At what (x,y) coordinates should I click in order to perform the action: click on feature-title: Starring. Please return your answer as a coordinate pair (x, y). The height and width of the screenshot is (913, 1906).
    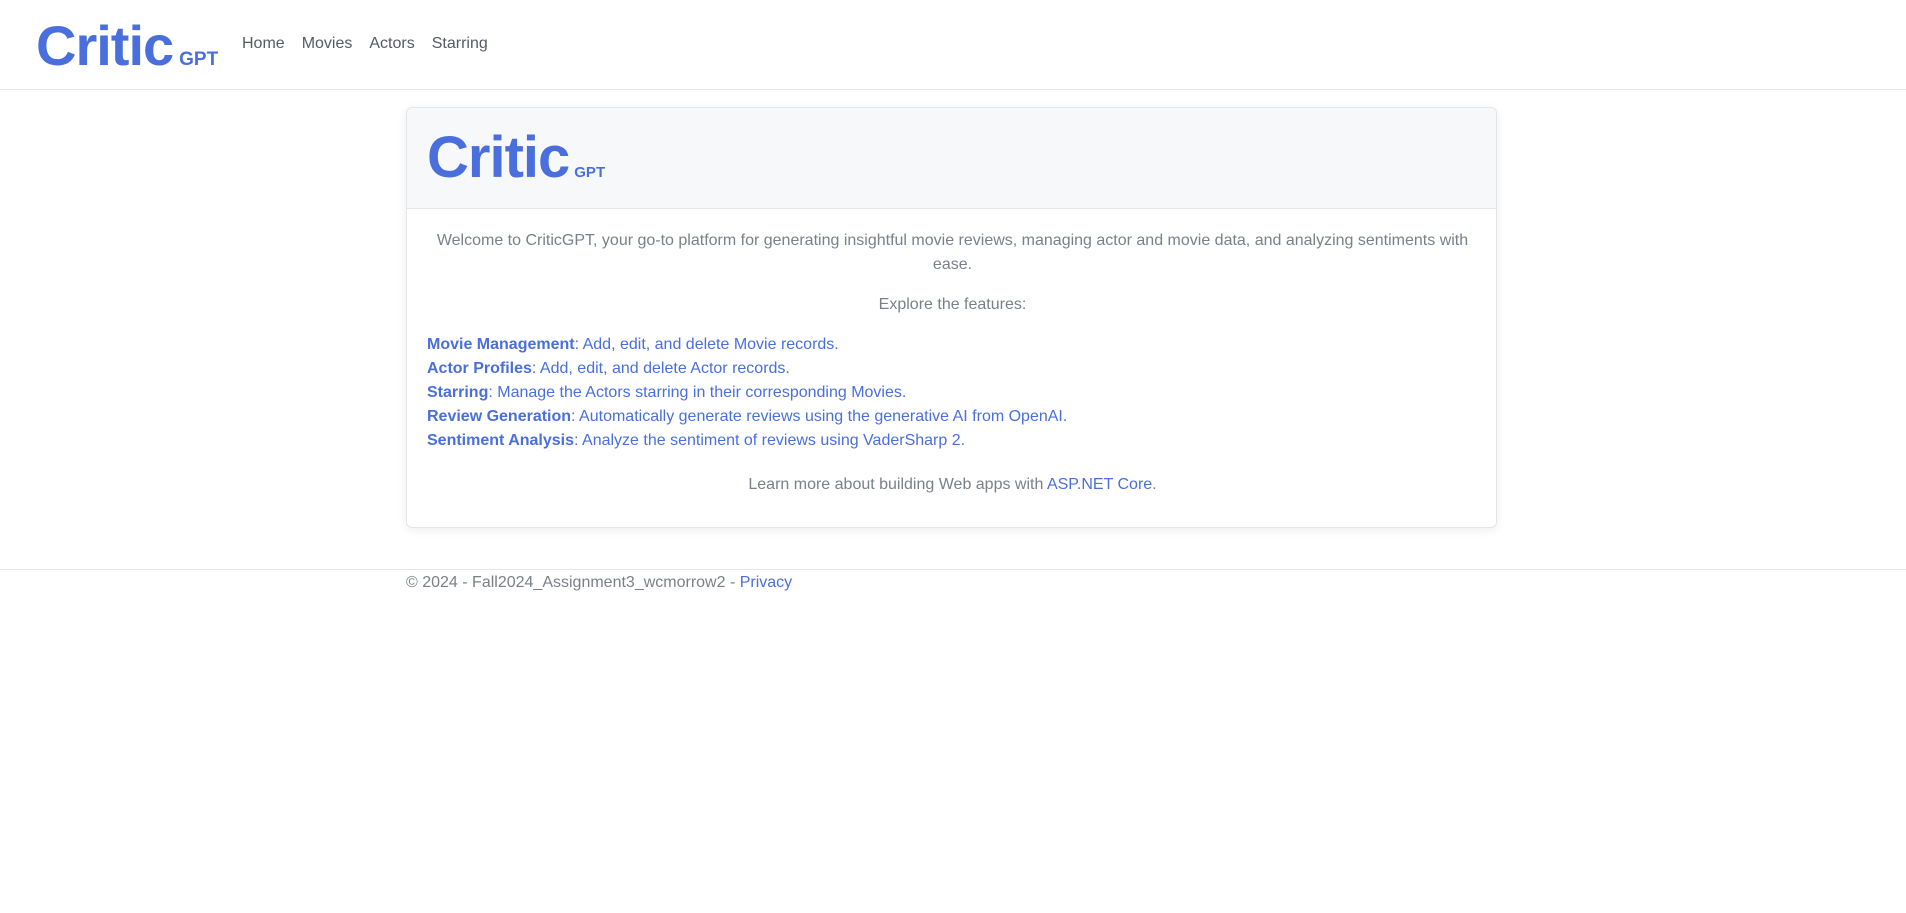
    Looking at the image, I should click on (458, 392).